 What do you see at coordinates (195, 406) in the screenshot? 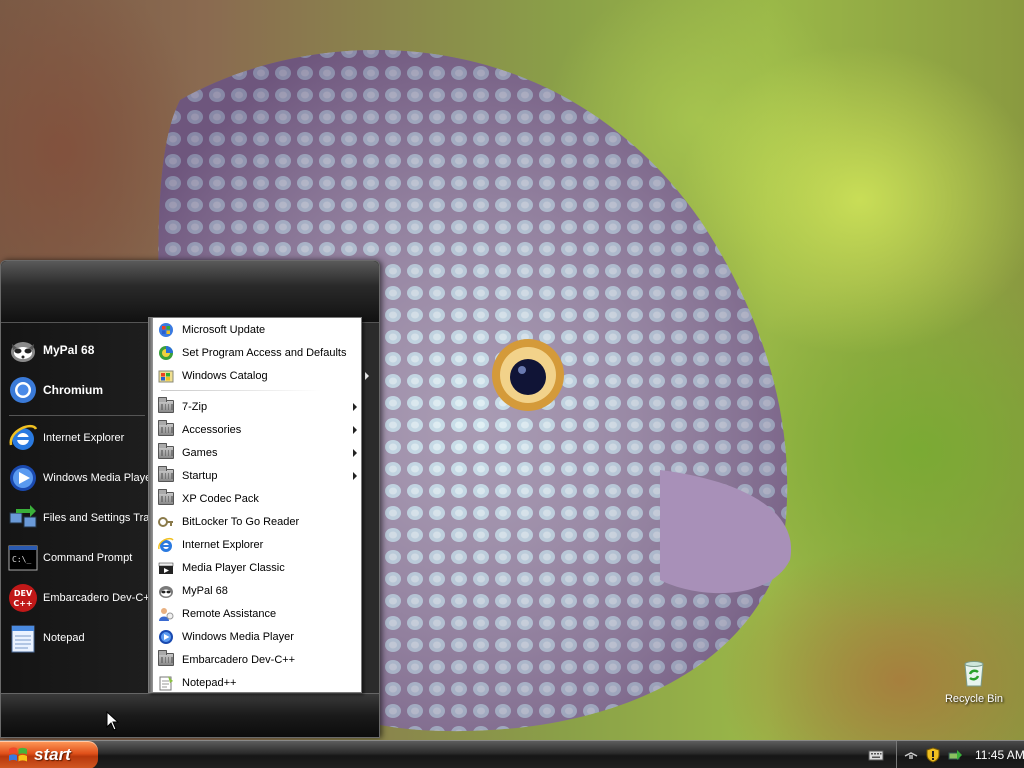
I see `menu-item-label: 7-Zip` at bounding box center [195, 406].